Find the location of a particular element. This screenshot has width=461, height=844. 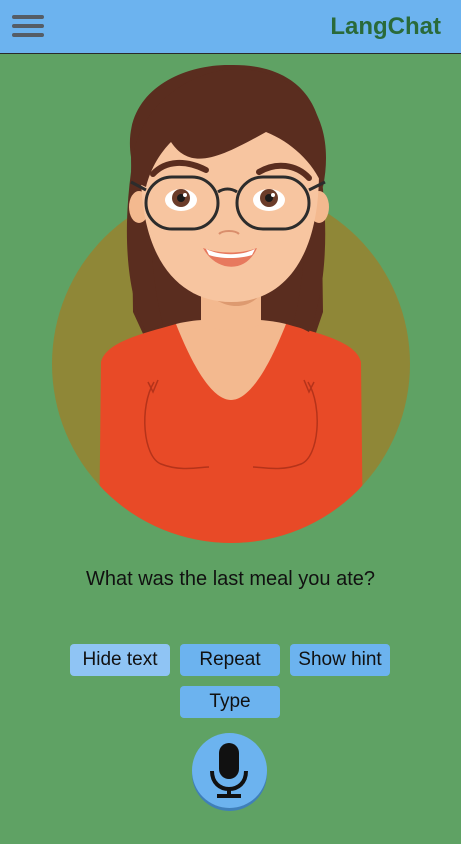

microphone-icon is located at coordinates (229, 770).